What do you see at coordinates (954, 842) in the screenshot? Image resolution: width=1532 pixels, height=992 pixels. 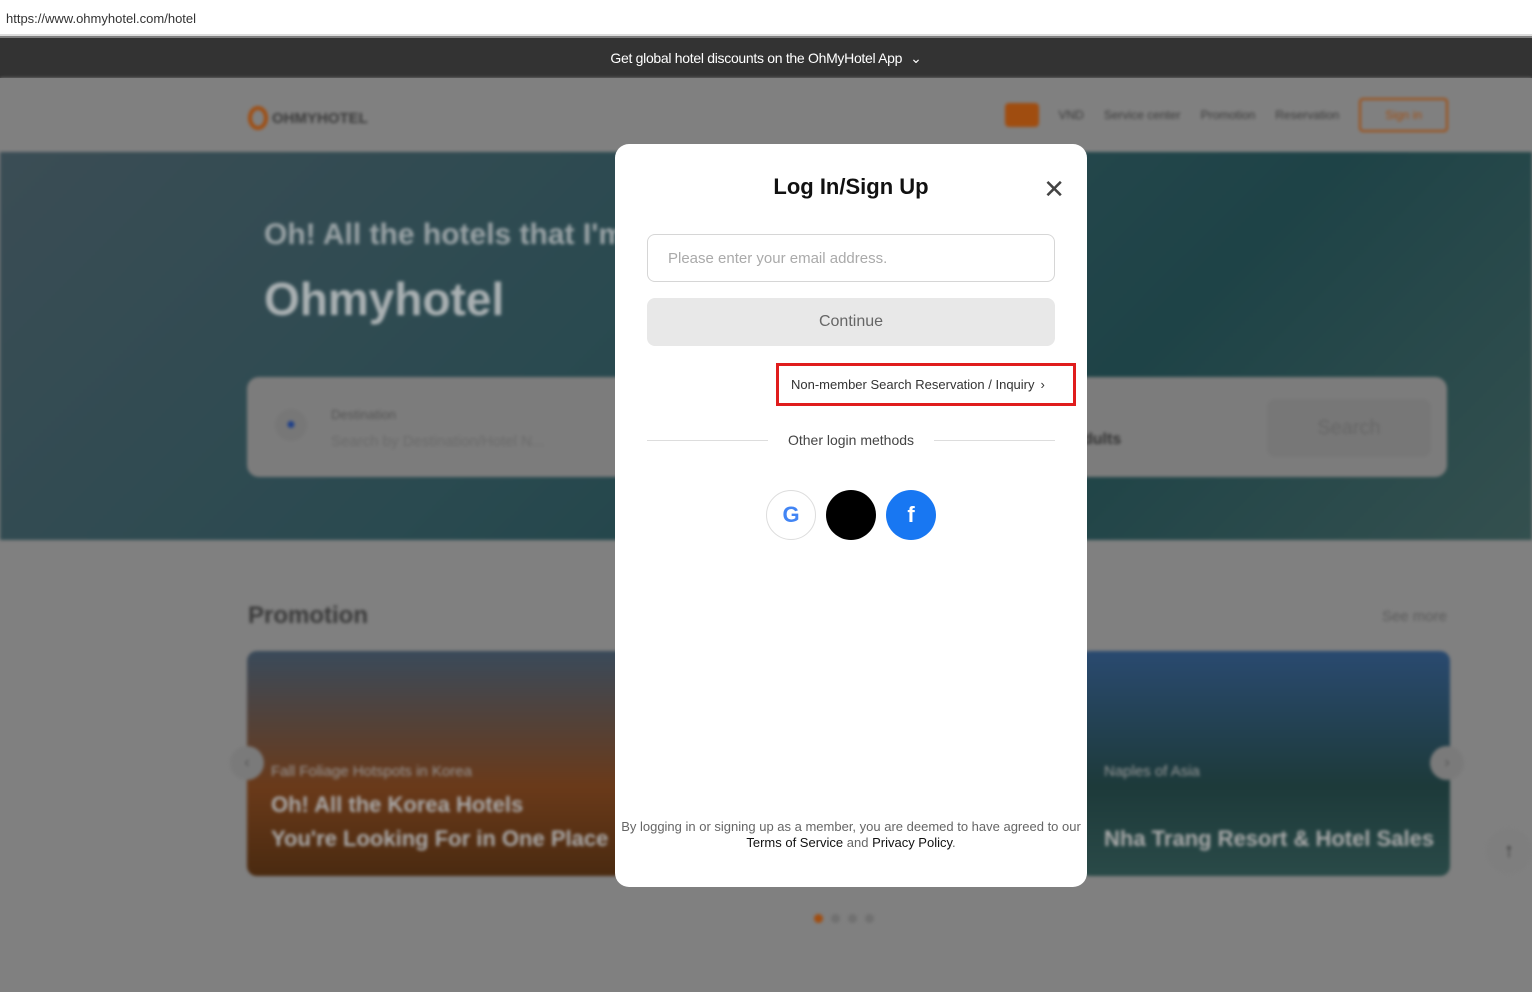 I see `terms-suffix: .` at bounding box center [954, 842].